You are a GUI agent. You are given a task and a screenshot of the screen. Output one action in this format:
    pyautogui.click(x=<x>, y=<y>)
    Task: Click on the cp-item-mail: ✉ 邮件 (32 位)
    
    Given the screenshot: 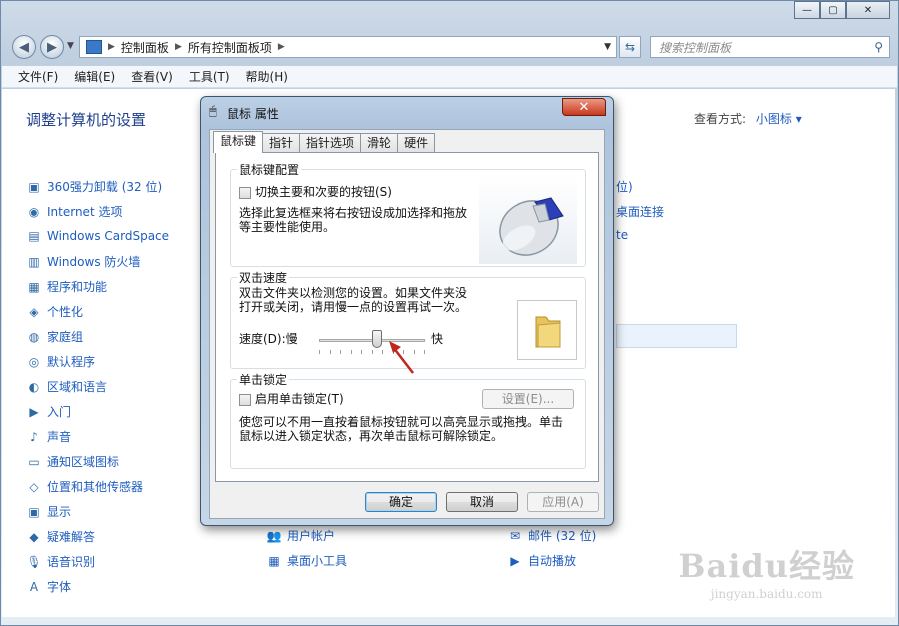 What is the action you would take?
    pyautogui.click(x=551, y=535)
    